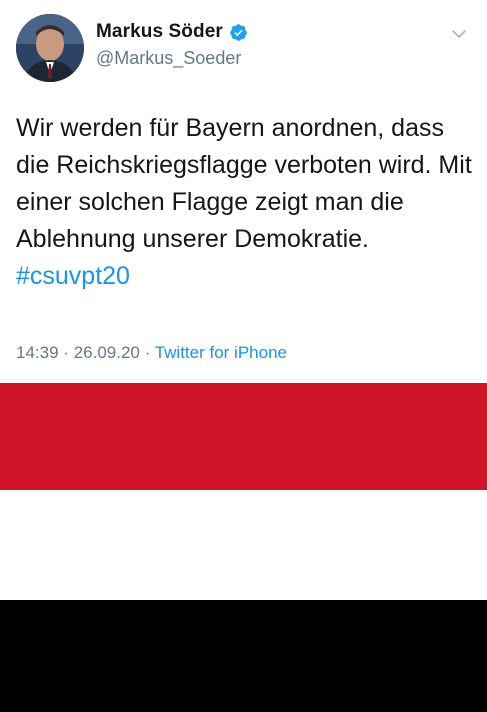 The width and height of the screenshot is (487, 712). Describe the element at coordinates (168, 58) in the screenshot. I see `author-handle: @Markus_Soeder` at that location.